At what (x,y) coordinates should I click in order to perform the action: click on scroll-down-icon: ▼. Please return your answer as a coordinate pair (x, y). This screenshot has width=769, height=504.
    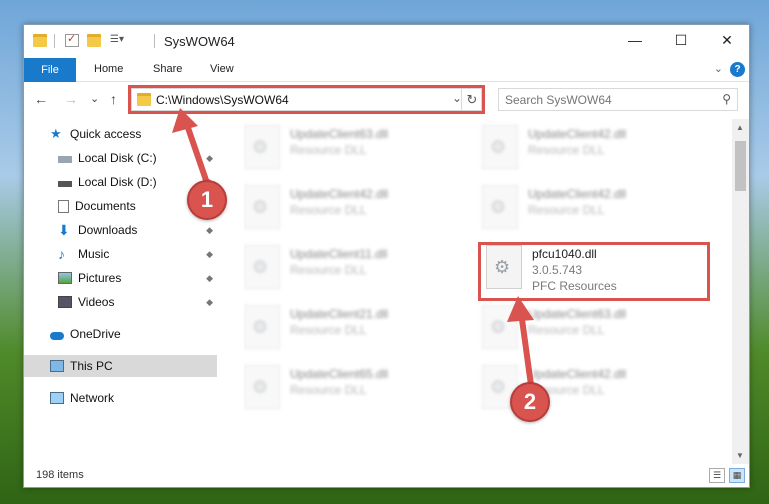
    Looking at the image, I should click on (740, 455).